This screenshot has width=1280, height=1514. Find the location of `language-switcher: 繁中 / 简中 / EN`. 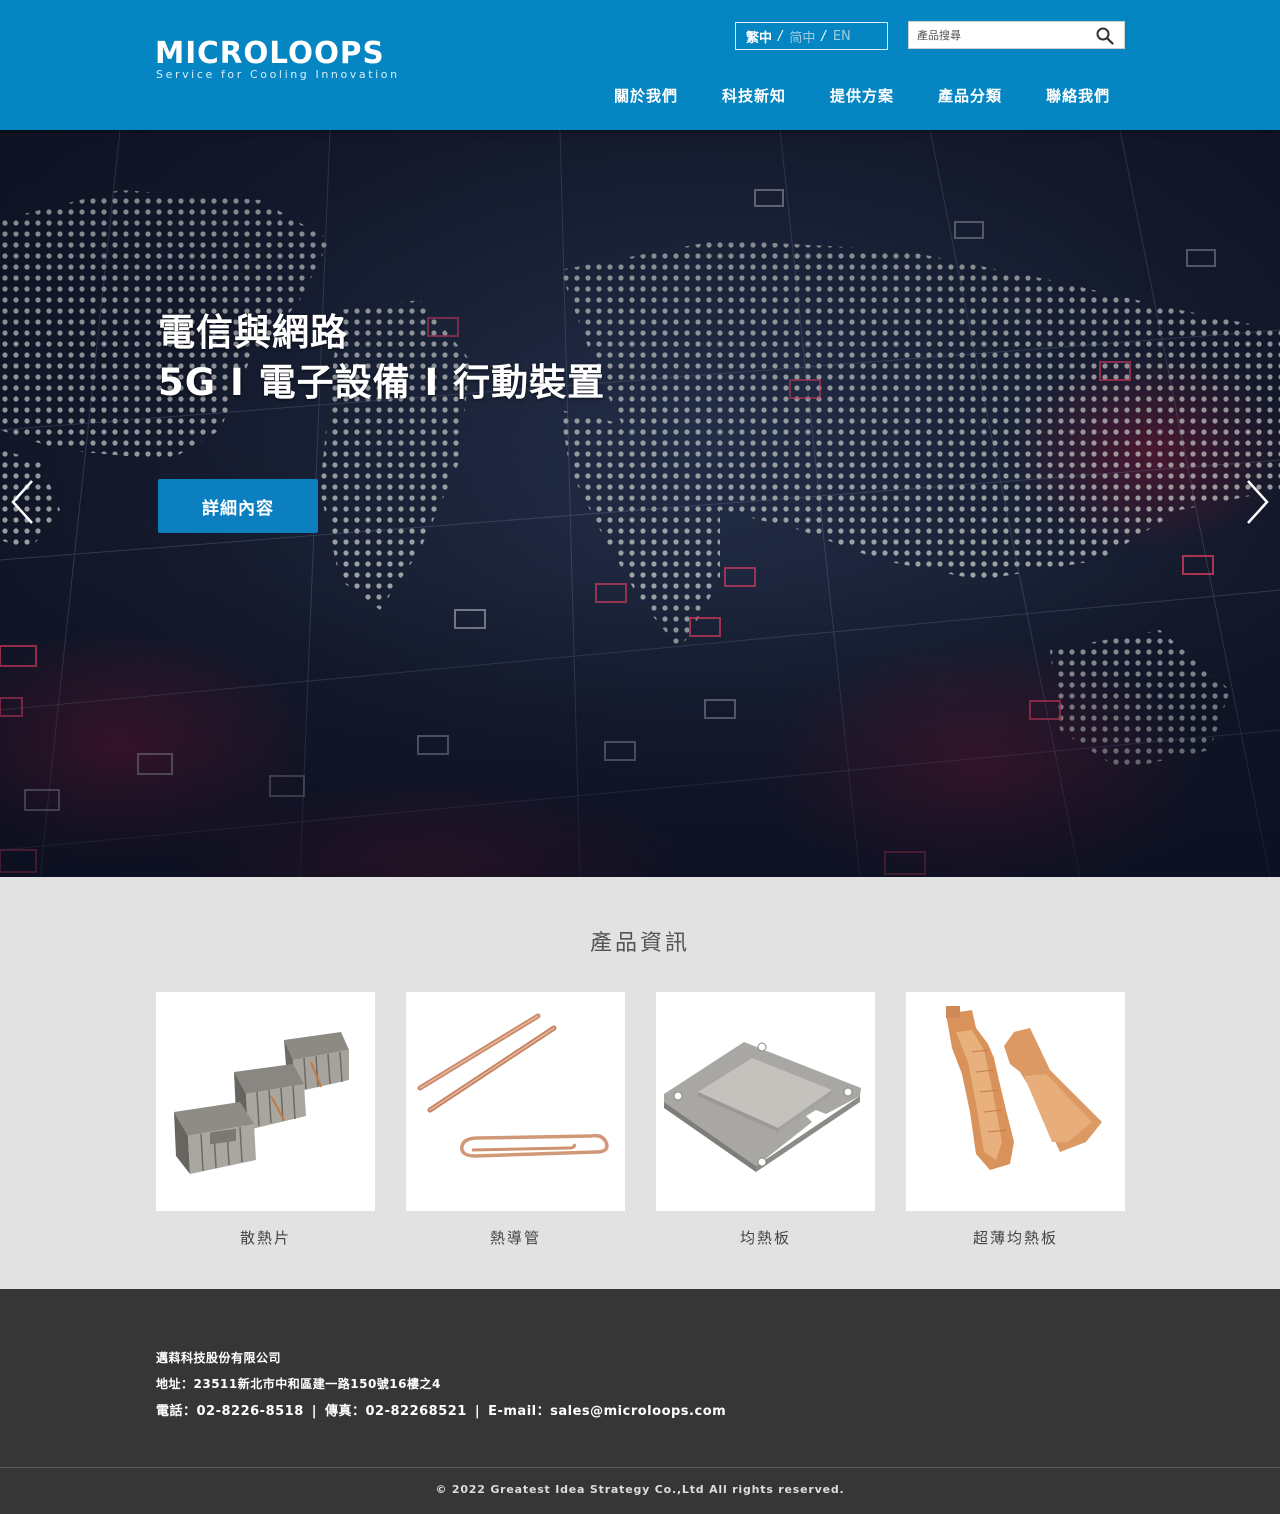

language-switcher: 繁中 / 简中 / EN is located at coordinates (811, 36).